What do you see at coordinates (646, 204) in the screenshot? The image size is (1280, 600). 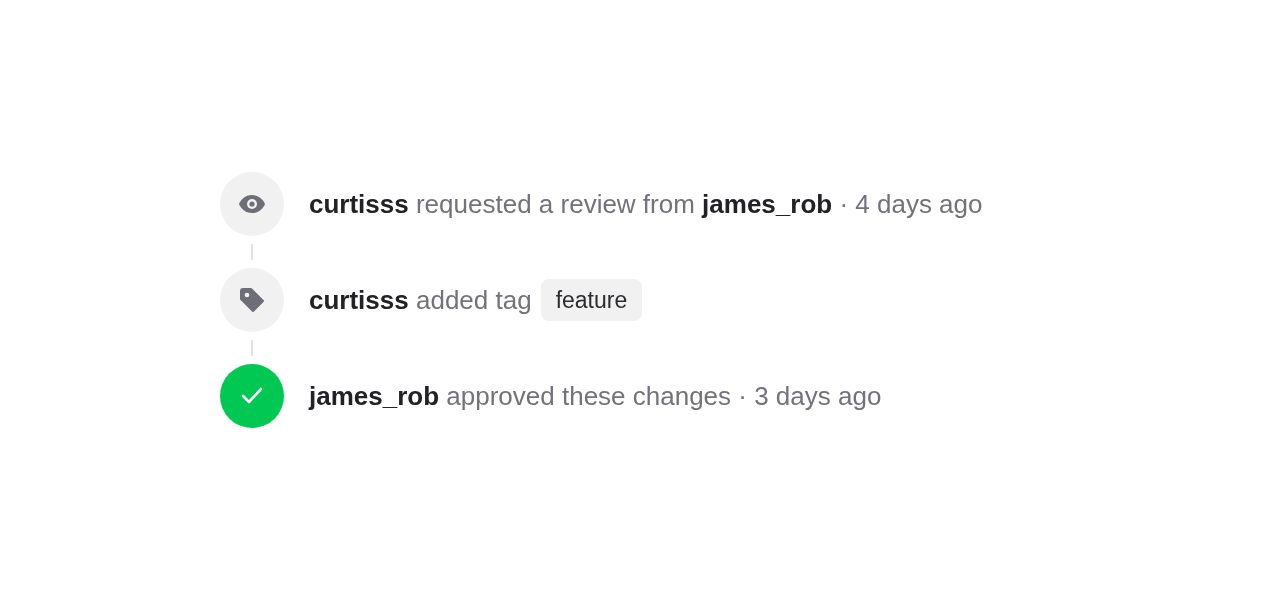 I see `event-text: curtisss requested a review from james_rob · 4 days ago` at bounding box center [646, 204].